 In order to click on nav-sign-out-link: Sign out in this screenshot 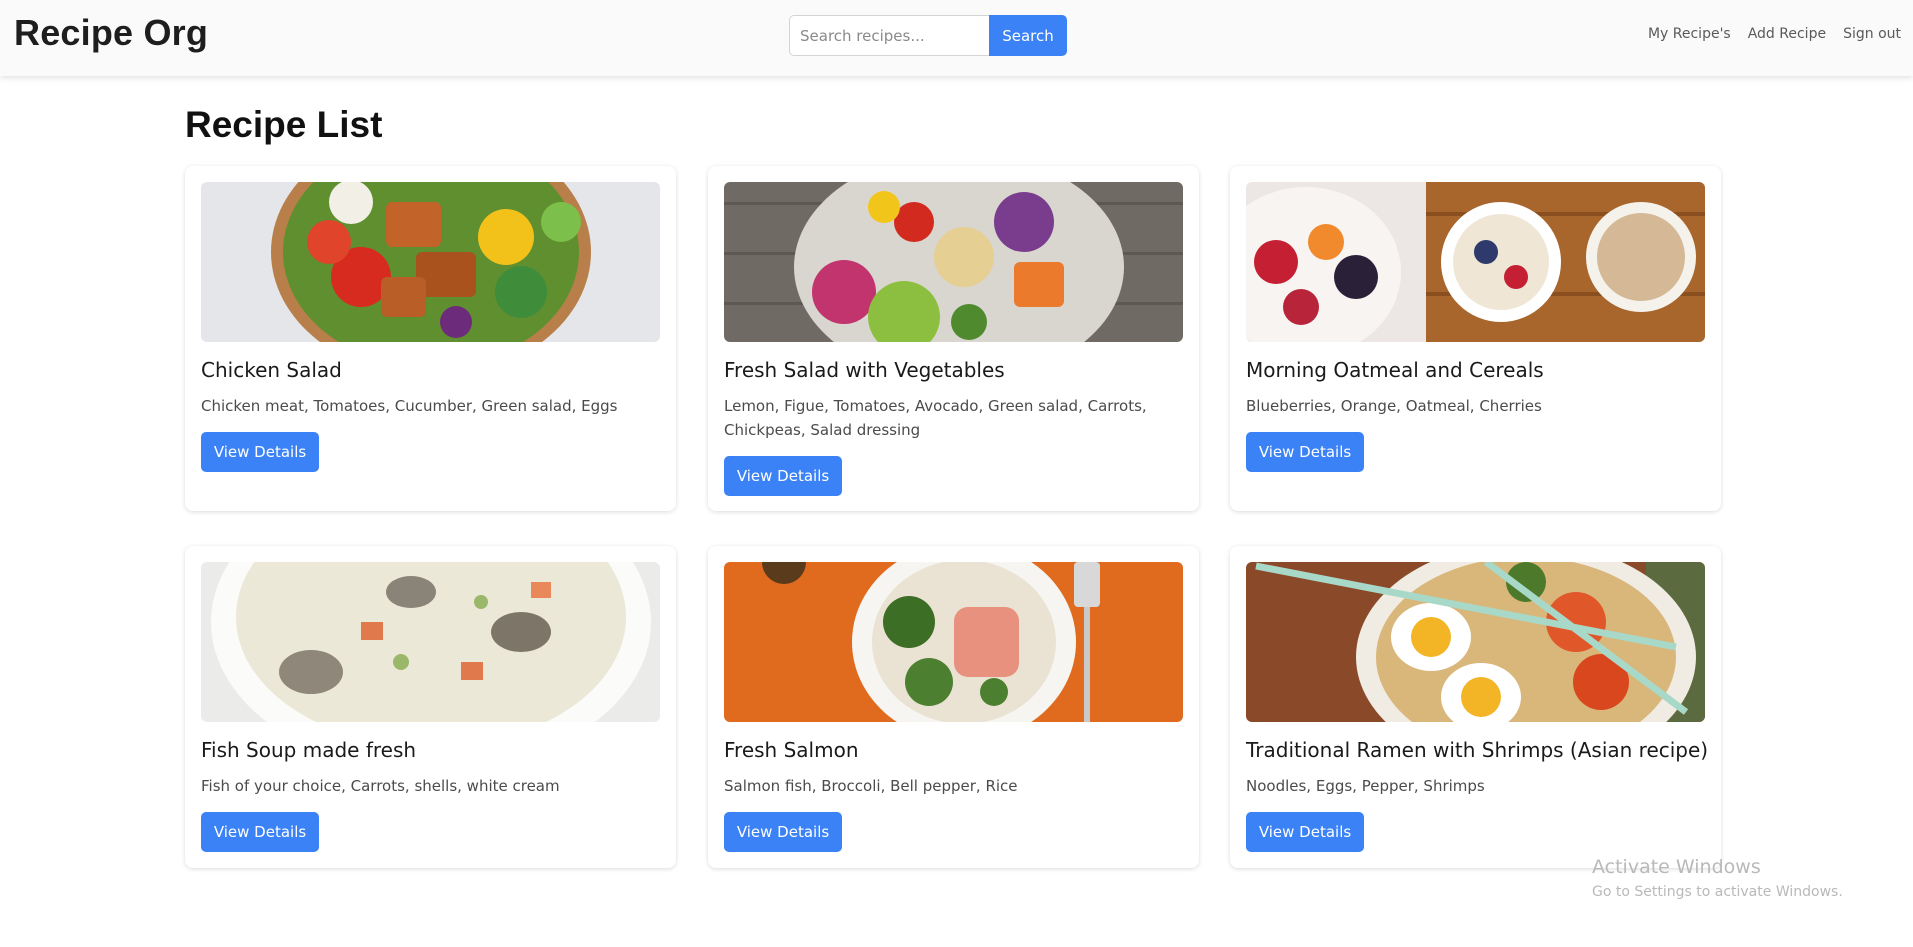, I will do `click(1872, 34)`.